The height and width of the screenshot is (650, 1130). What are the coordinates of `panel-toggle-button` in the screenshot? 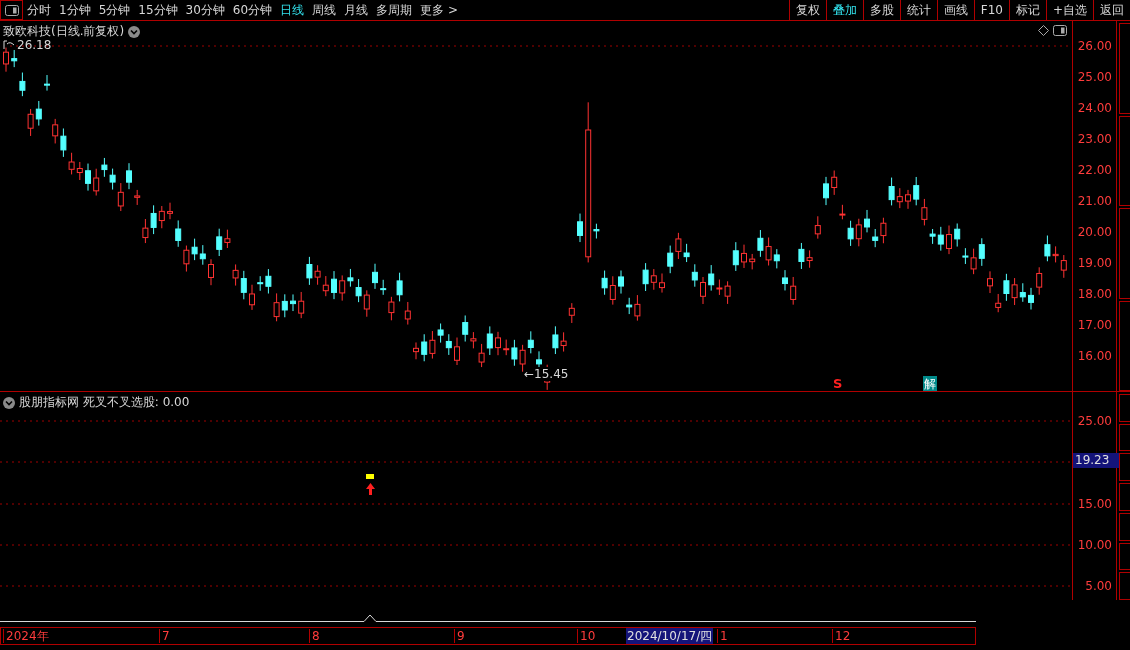 It's located at (11, 10).